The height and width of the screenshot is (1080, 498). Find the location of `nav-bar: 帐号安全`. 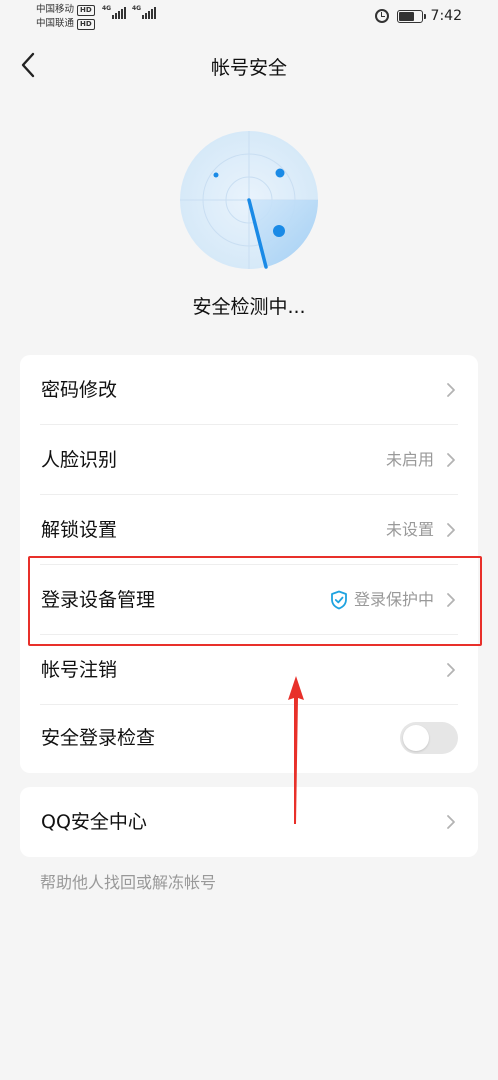

nav-bar: 帐号安全 is located at coordinates (249, 65).